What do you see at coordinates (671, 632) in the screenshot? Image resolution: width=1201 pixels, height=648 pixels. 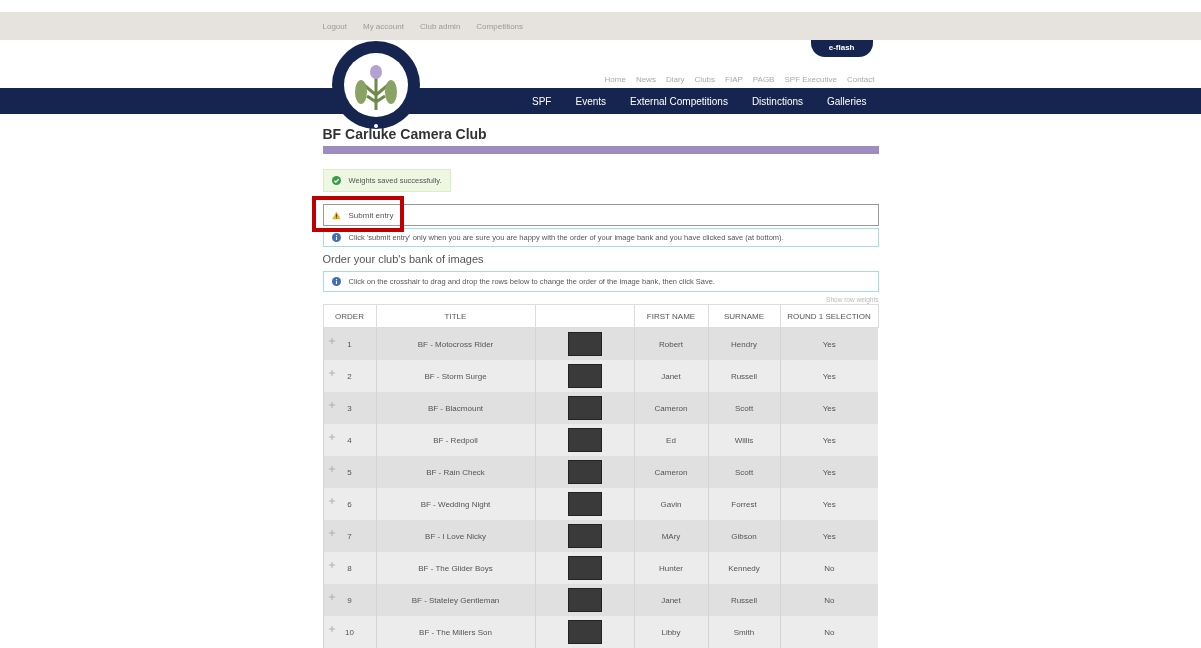 I see `table-cell: Libby` at bounding box center [671, 632].